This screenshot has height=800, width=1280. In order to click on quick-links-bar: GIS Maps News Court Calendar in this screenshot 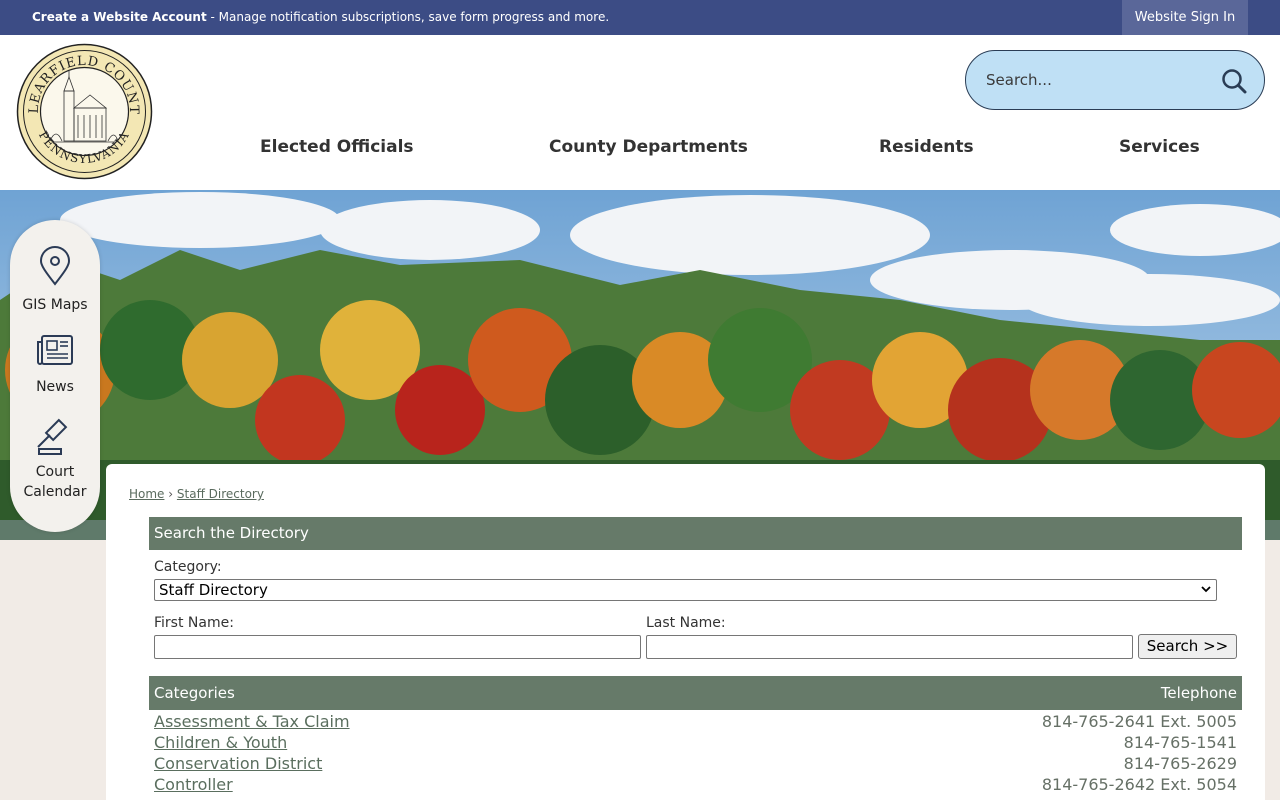, I will do `click(55, 376)`.